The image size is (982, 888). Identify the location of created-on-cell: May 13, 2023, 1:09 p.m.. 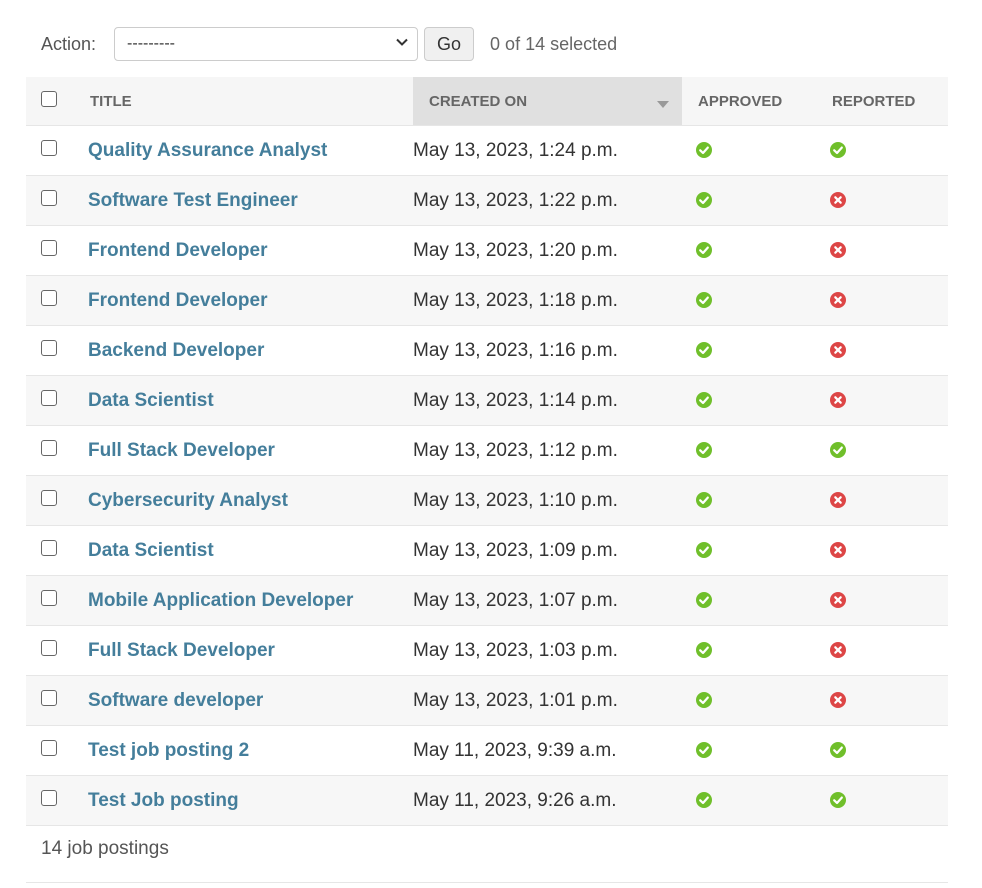
(547, 550).